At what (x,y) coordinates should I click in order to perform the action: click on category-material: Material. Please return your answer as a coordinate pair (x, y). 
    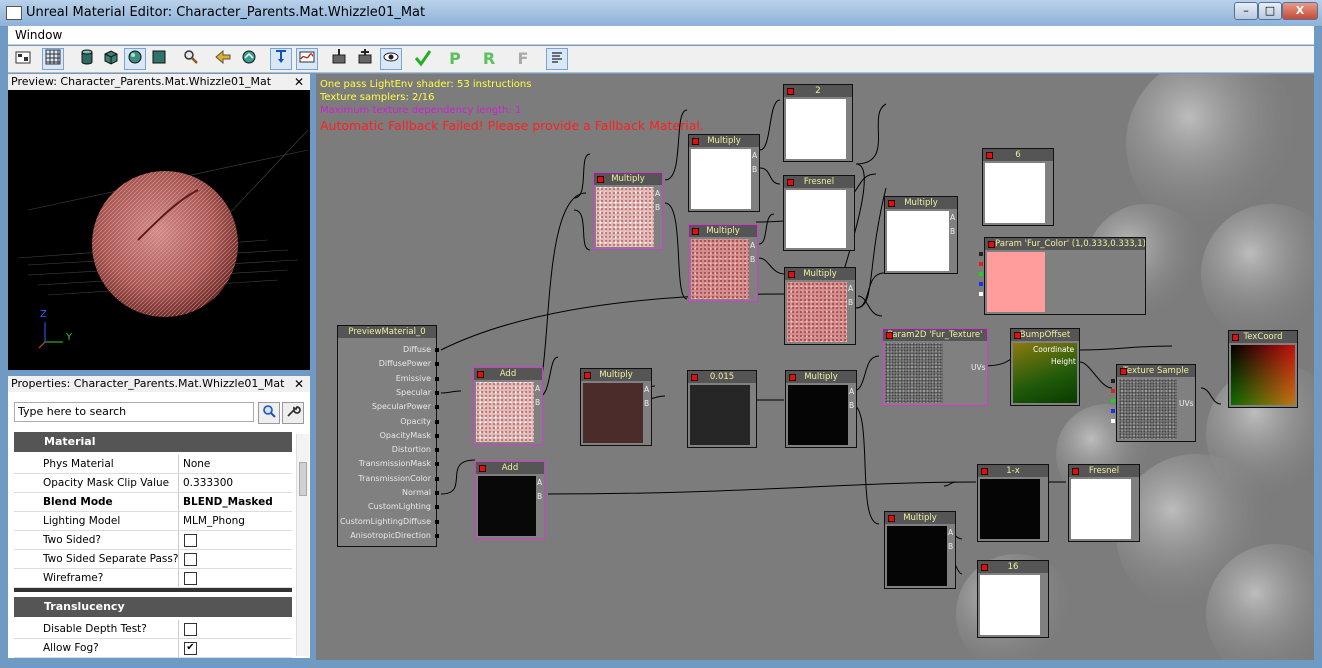
    Looking at the image, I should click on (153, 442).